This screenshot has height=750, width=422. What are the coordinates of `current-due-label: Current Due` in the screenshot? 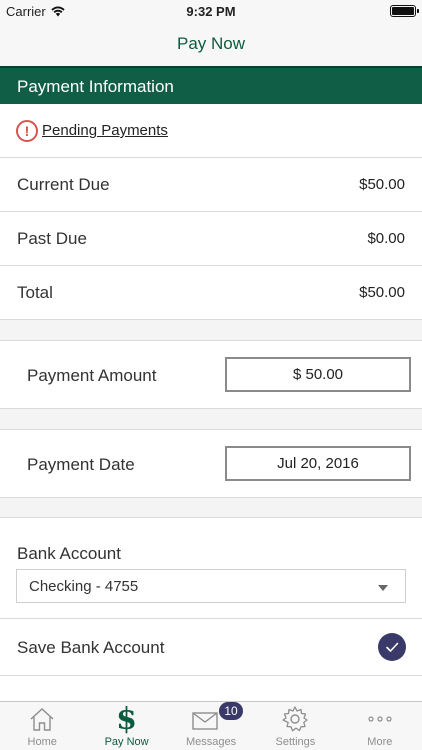 It's located at (63, 184).